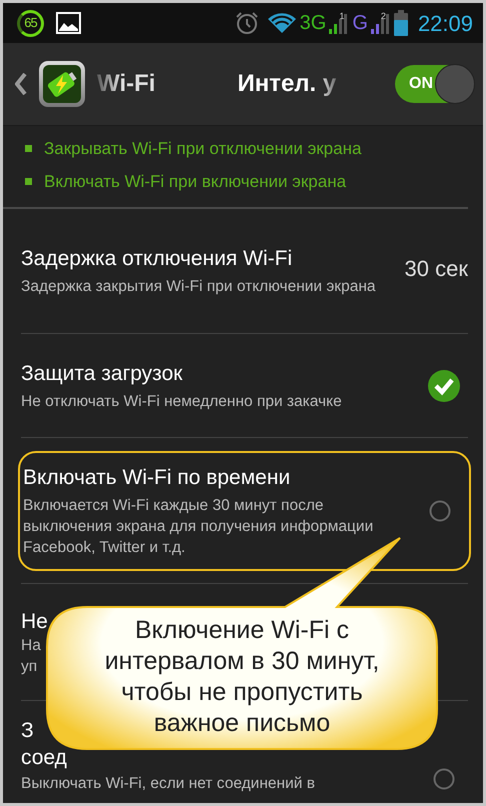 The image size is (486, 806). I want to click on setting-description: уп, so click(29, 666).